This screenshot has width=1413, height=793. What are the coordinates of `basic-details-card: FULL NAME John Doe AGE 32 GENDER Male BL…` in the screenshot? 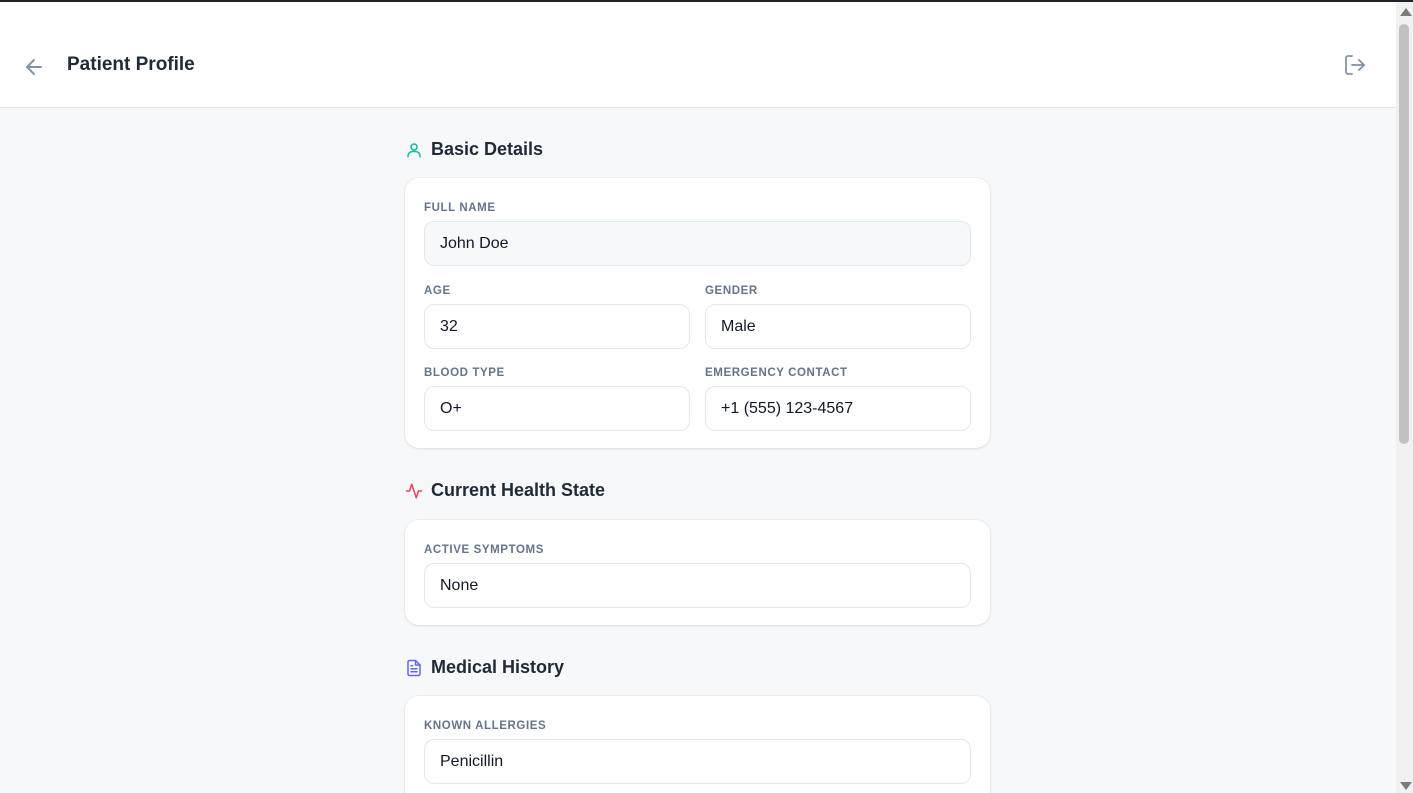 It's located at (697, 313).